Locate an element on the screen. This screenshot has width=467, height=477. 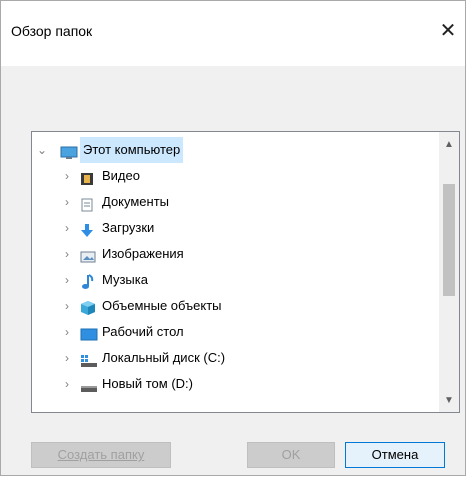
scrollbar-thumb is located at coordinates (449, 240).